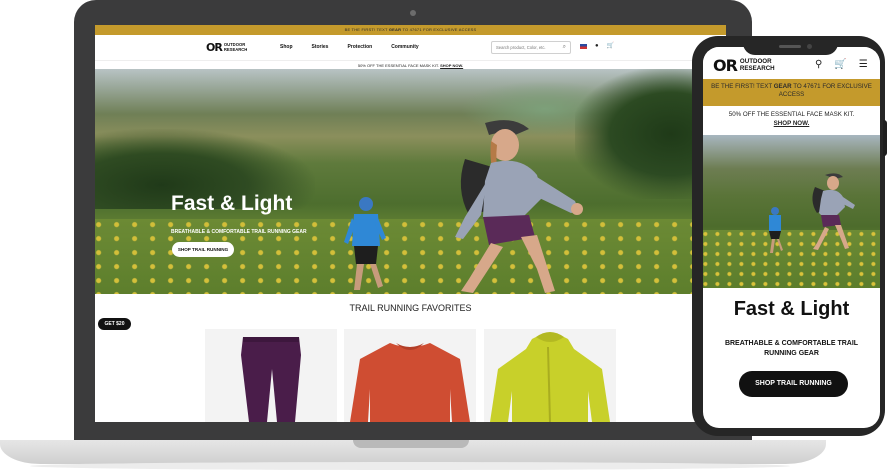 This screenshot has width=890, height=475. Describe the element at coordinates (812, 213) in the screenshot. I see `mobile-runners-image` at that location.